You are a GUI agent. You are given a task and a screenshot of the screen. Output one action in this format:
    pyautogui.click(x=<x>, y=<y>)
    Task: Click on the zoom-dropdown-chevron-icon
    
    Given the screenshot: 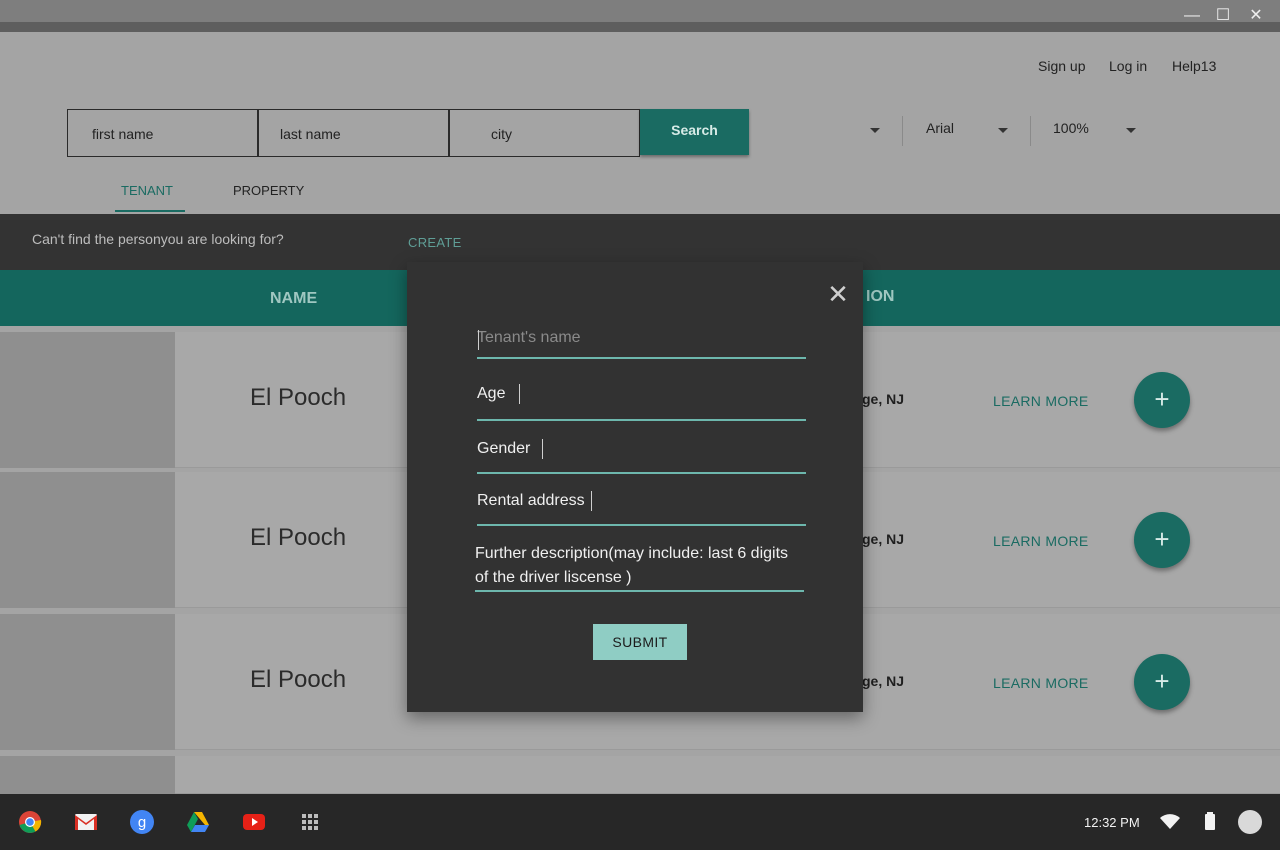 What is the action you would take?
    pyautogui.click(x=1131, y=130)
    